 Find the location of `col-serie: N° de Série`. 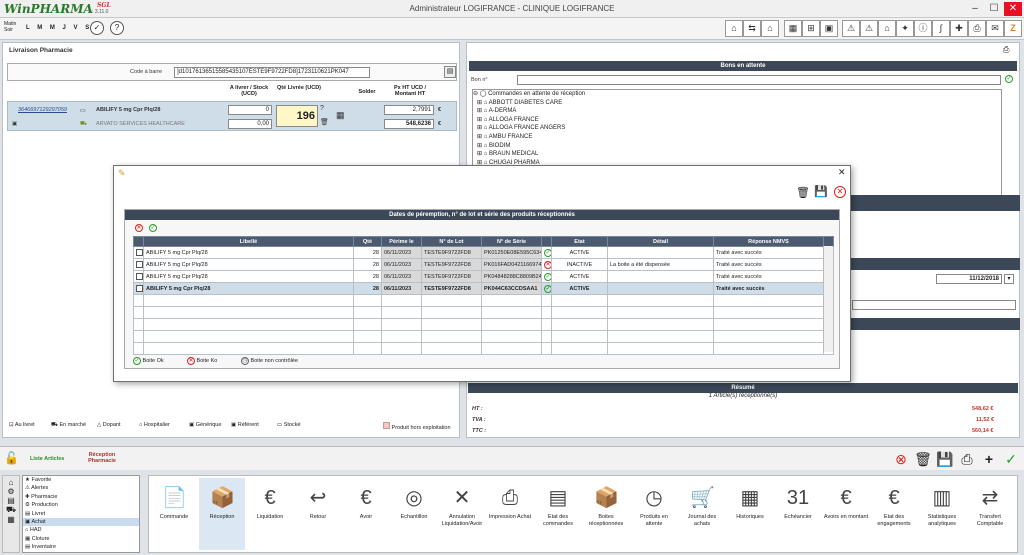

col-serie: N° de Série is located at coordinates (511, 241).